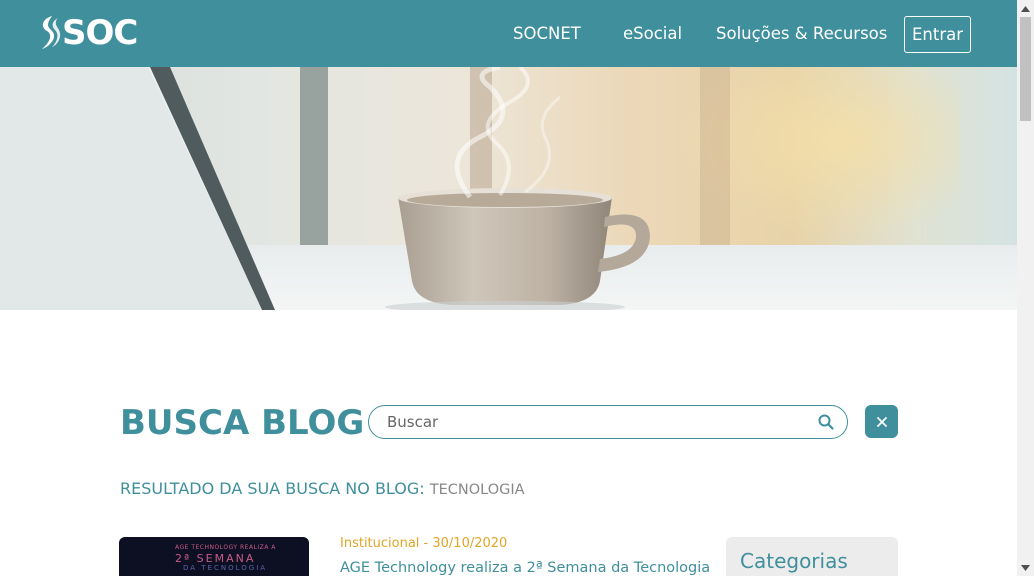  What do you see at coordinates (547, 34) in the screenshot?
I see `nav-item-socnet: SOCNET` at bounding box center [547, 34].